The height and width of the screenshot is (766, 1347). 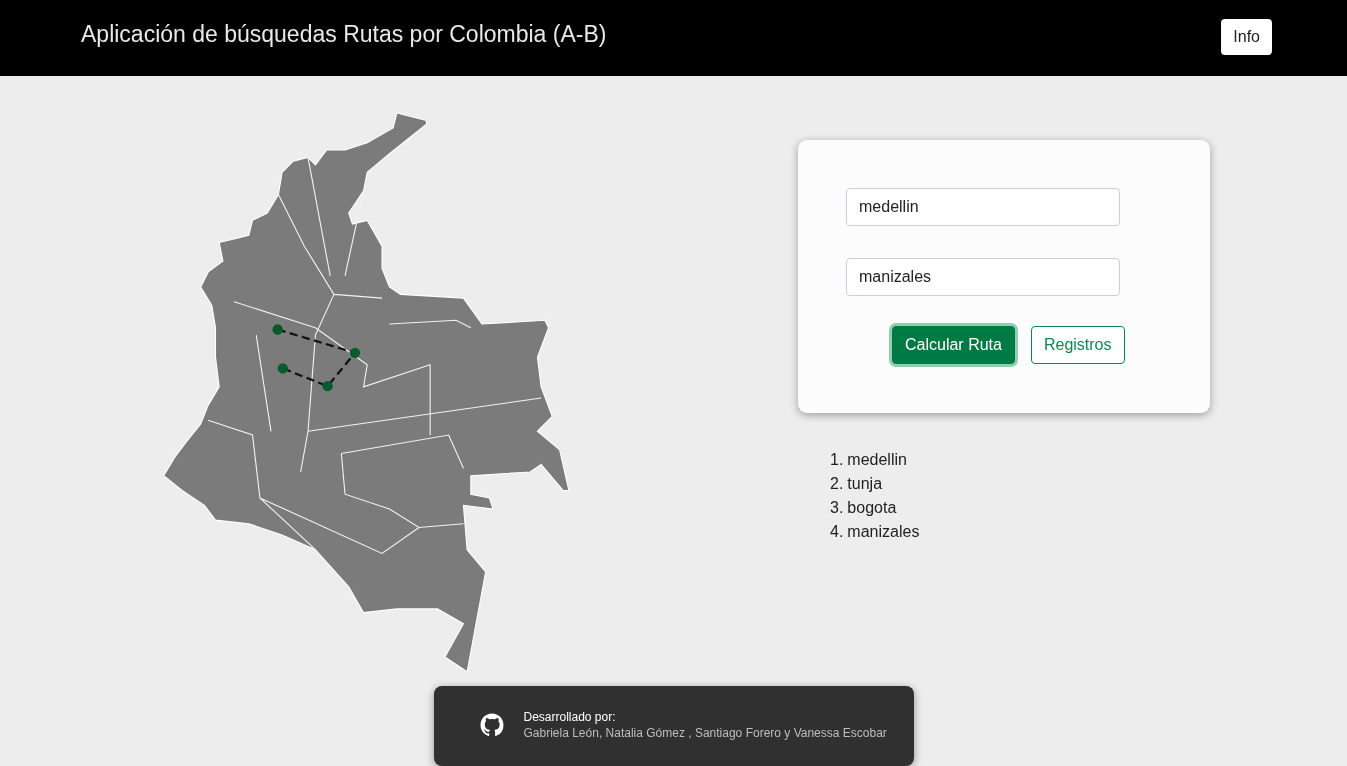 I want to click on city-name: manizales, so click(x=883, y=531).